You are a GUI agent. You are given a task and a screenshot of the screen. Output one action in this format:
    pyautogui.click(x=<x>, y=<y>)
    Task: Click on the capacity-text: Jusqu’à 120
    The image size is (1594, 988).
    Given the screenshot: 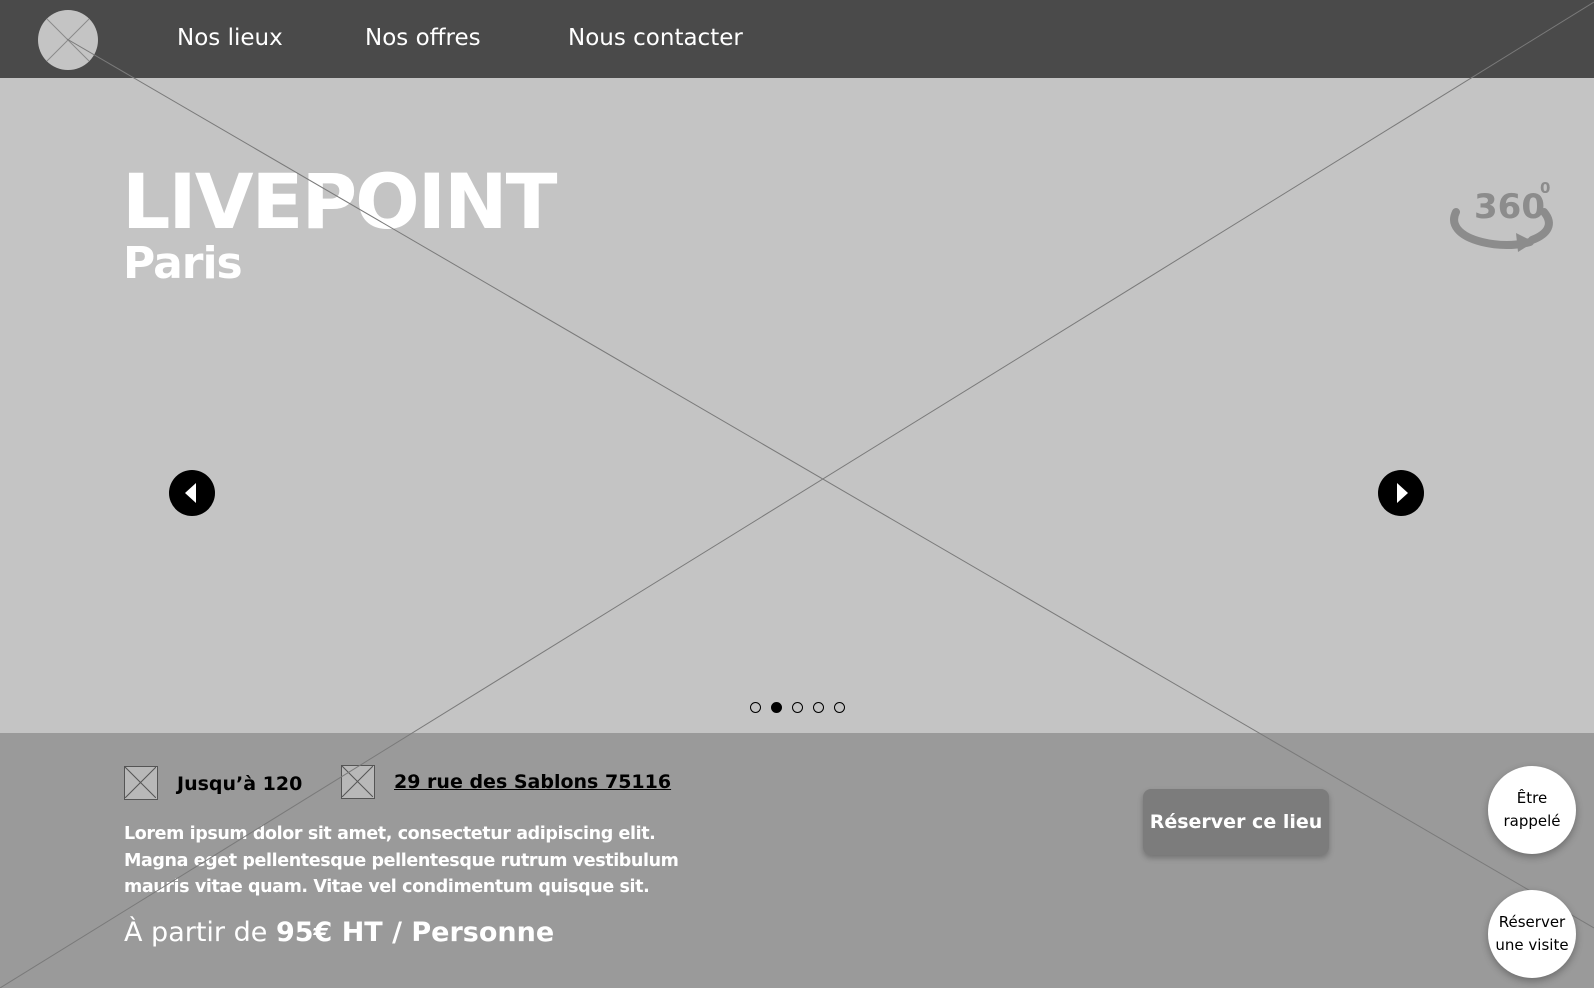 What is the action you would take?
    pyautogui.click(x=240, y=784)
    